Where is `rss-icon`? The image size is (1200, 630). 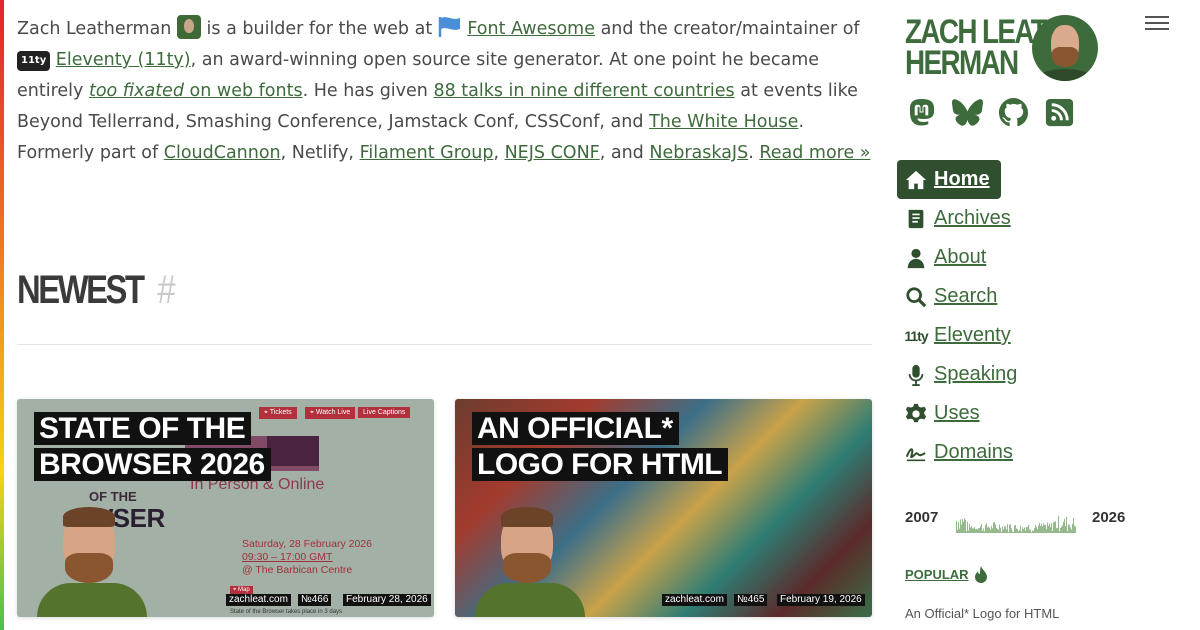 rss-icon is located at coordinates (1059, 112).